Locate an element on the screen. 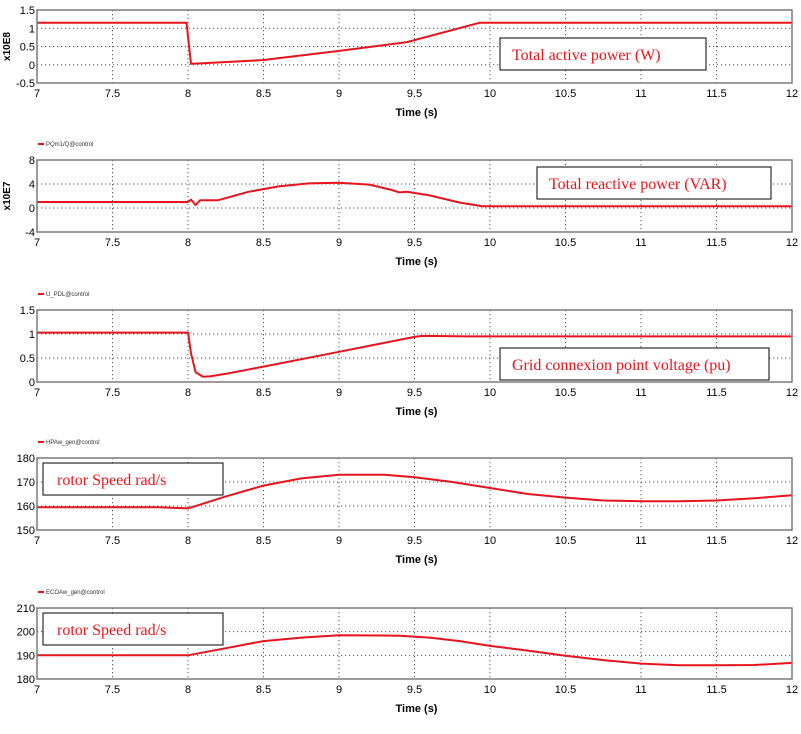 This screenshot has width=801, height=734. plot1-x-tick-label: 9.5 is located at coordinates (414, 94).